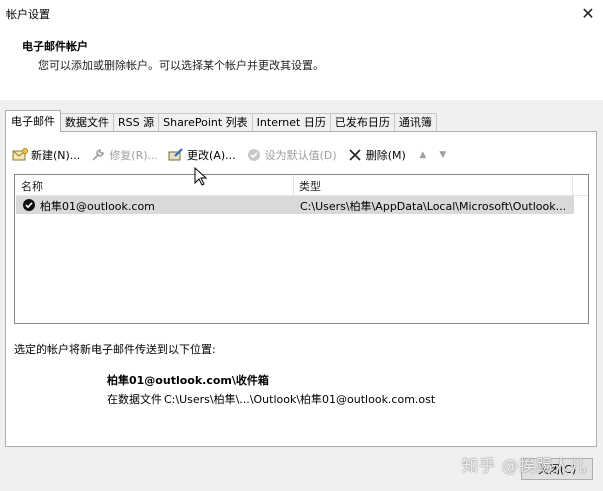 The width and height of the screenshot is (603, 491). What do you see at coordinates (291, 122) in the screenshot?
I see `tab-internet-calendars: Internet 日历` at bounding box center [291, 122].